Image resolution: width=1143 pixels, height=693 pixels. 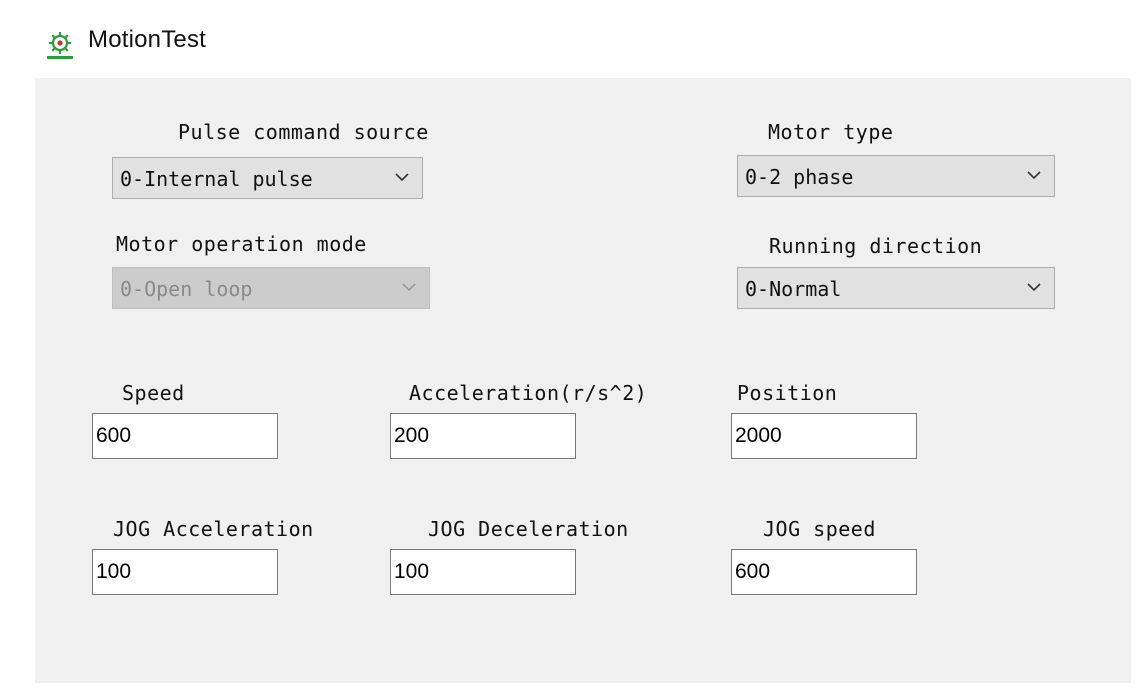 I want to click on position-label: Position, so click(x=787, y=393).